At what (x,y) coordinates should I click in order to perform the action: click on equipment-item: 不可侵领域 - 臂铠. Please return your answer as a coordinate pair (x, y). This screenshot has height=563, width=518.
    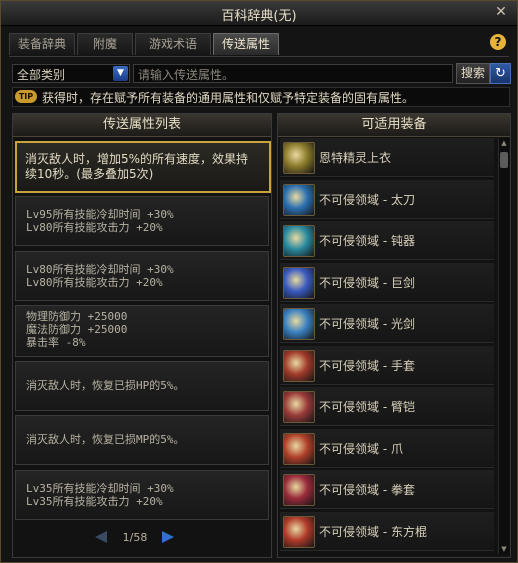
    Looking at the image, I should click on (387, 406).